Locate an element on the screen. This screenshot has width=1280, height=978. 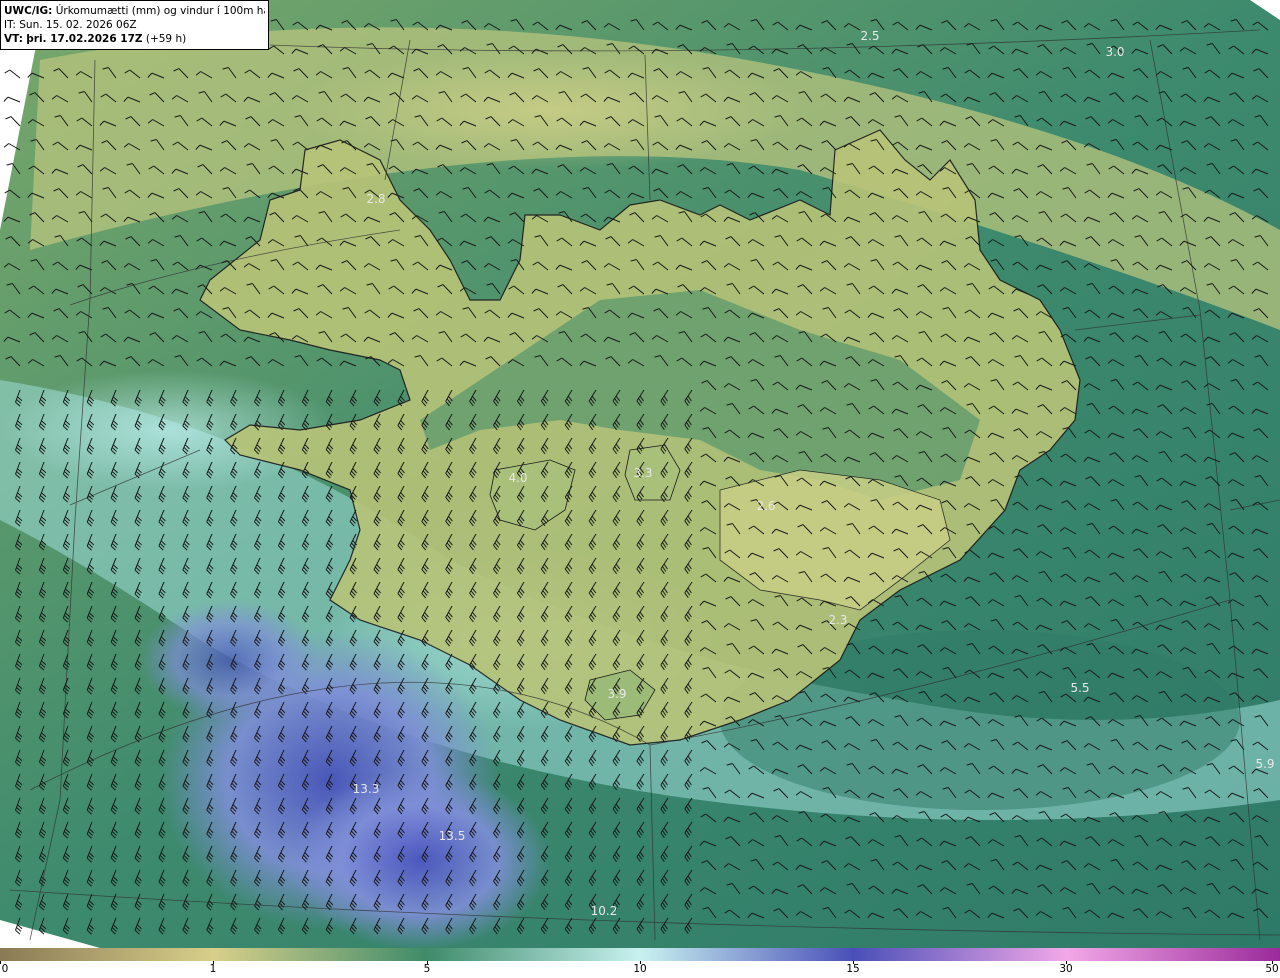
valid-time-label: VT: is located at coordinates (13, 39).